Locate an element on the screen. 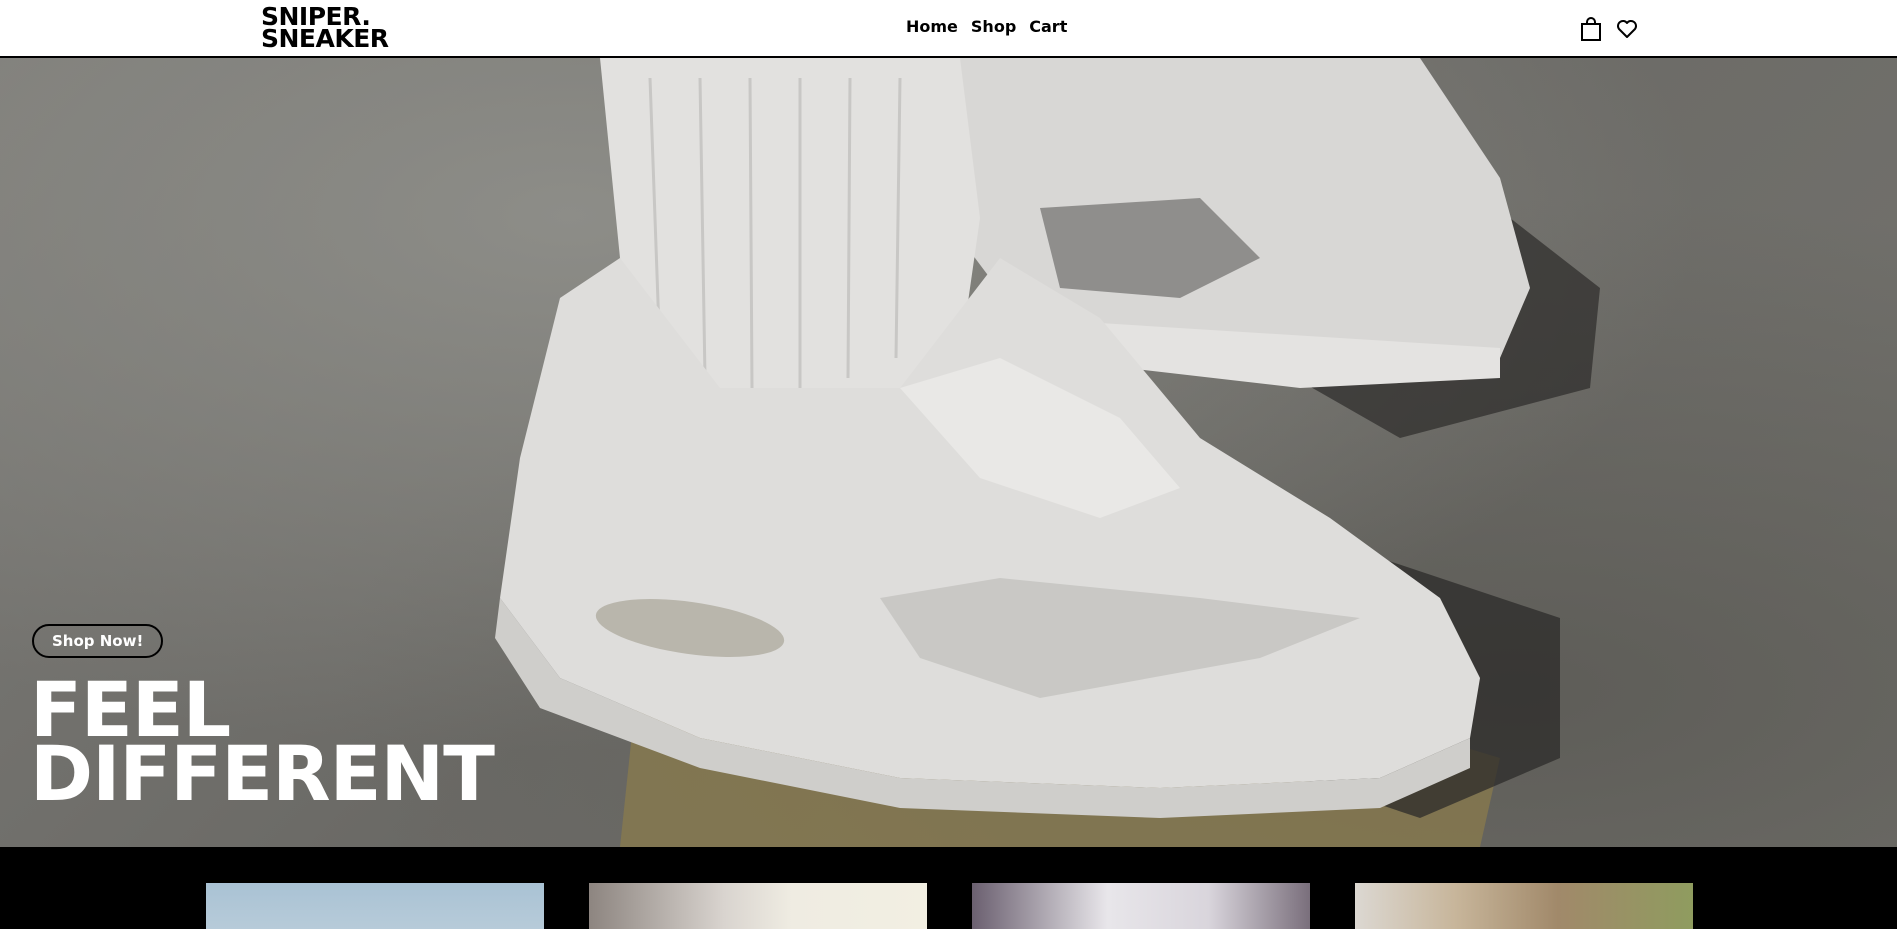 Image resolution: width=1897 pixels, height=929 pixels. headline-line-2: DIFFERENT is located at coordinates (262, 773).